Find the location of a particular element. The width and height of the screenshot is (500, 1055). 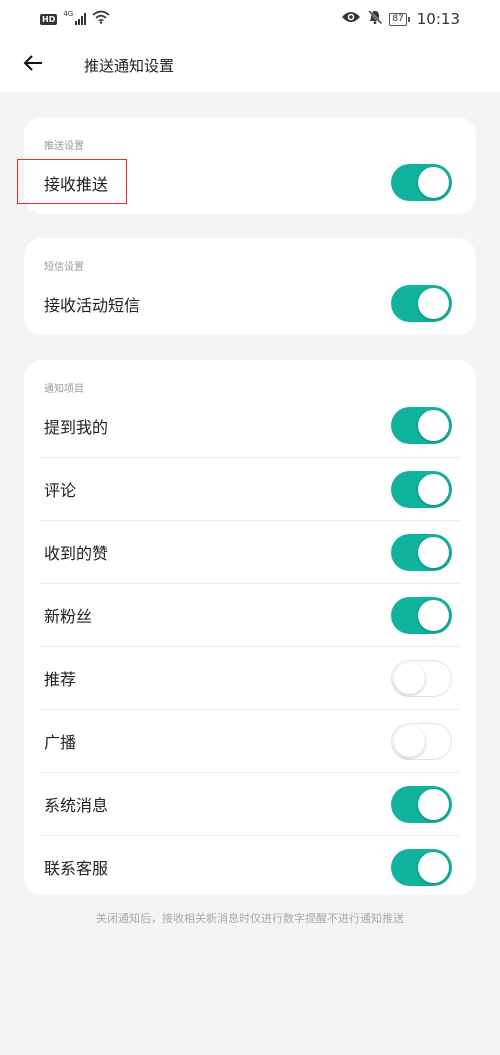

setting-row-likes: 收到的赞 is located at coordinates (250, 551).